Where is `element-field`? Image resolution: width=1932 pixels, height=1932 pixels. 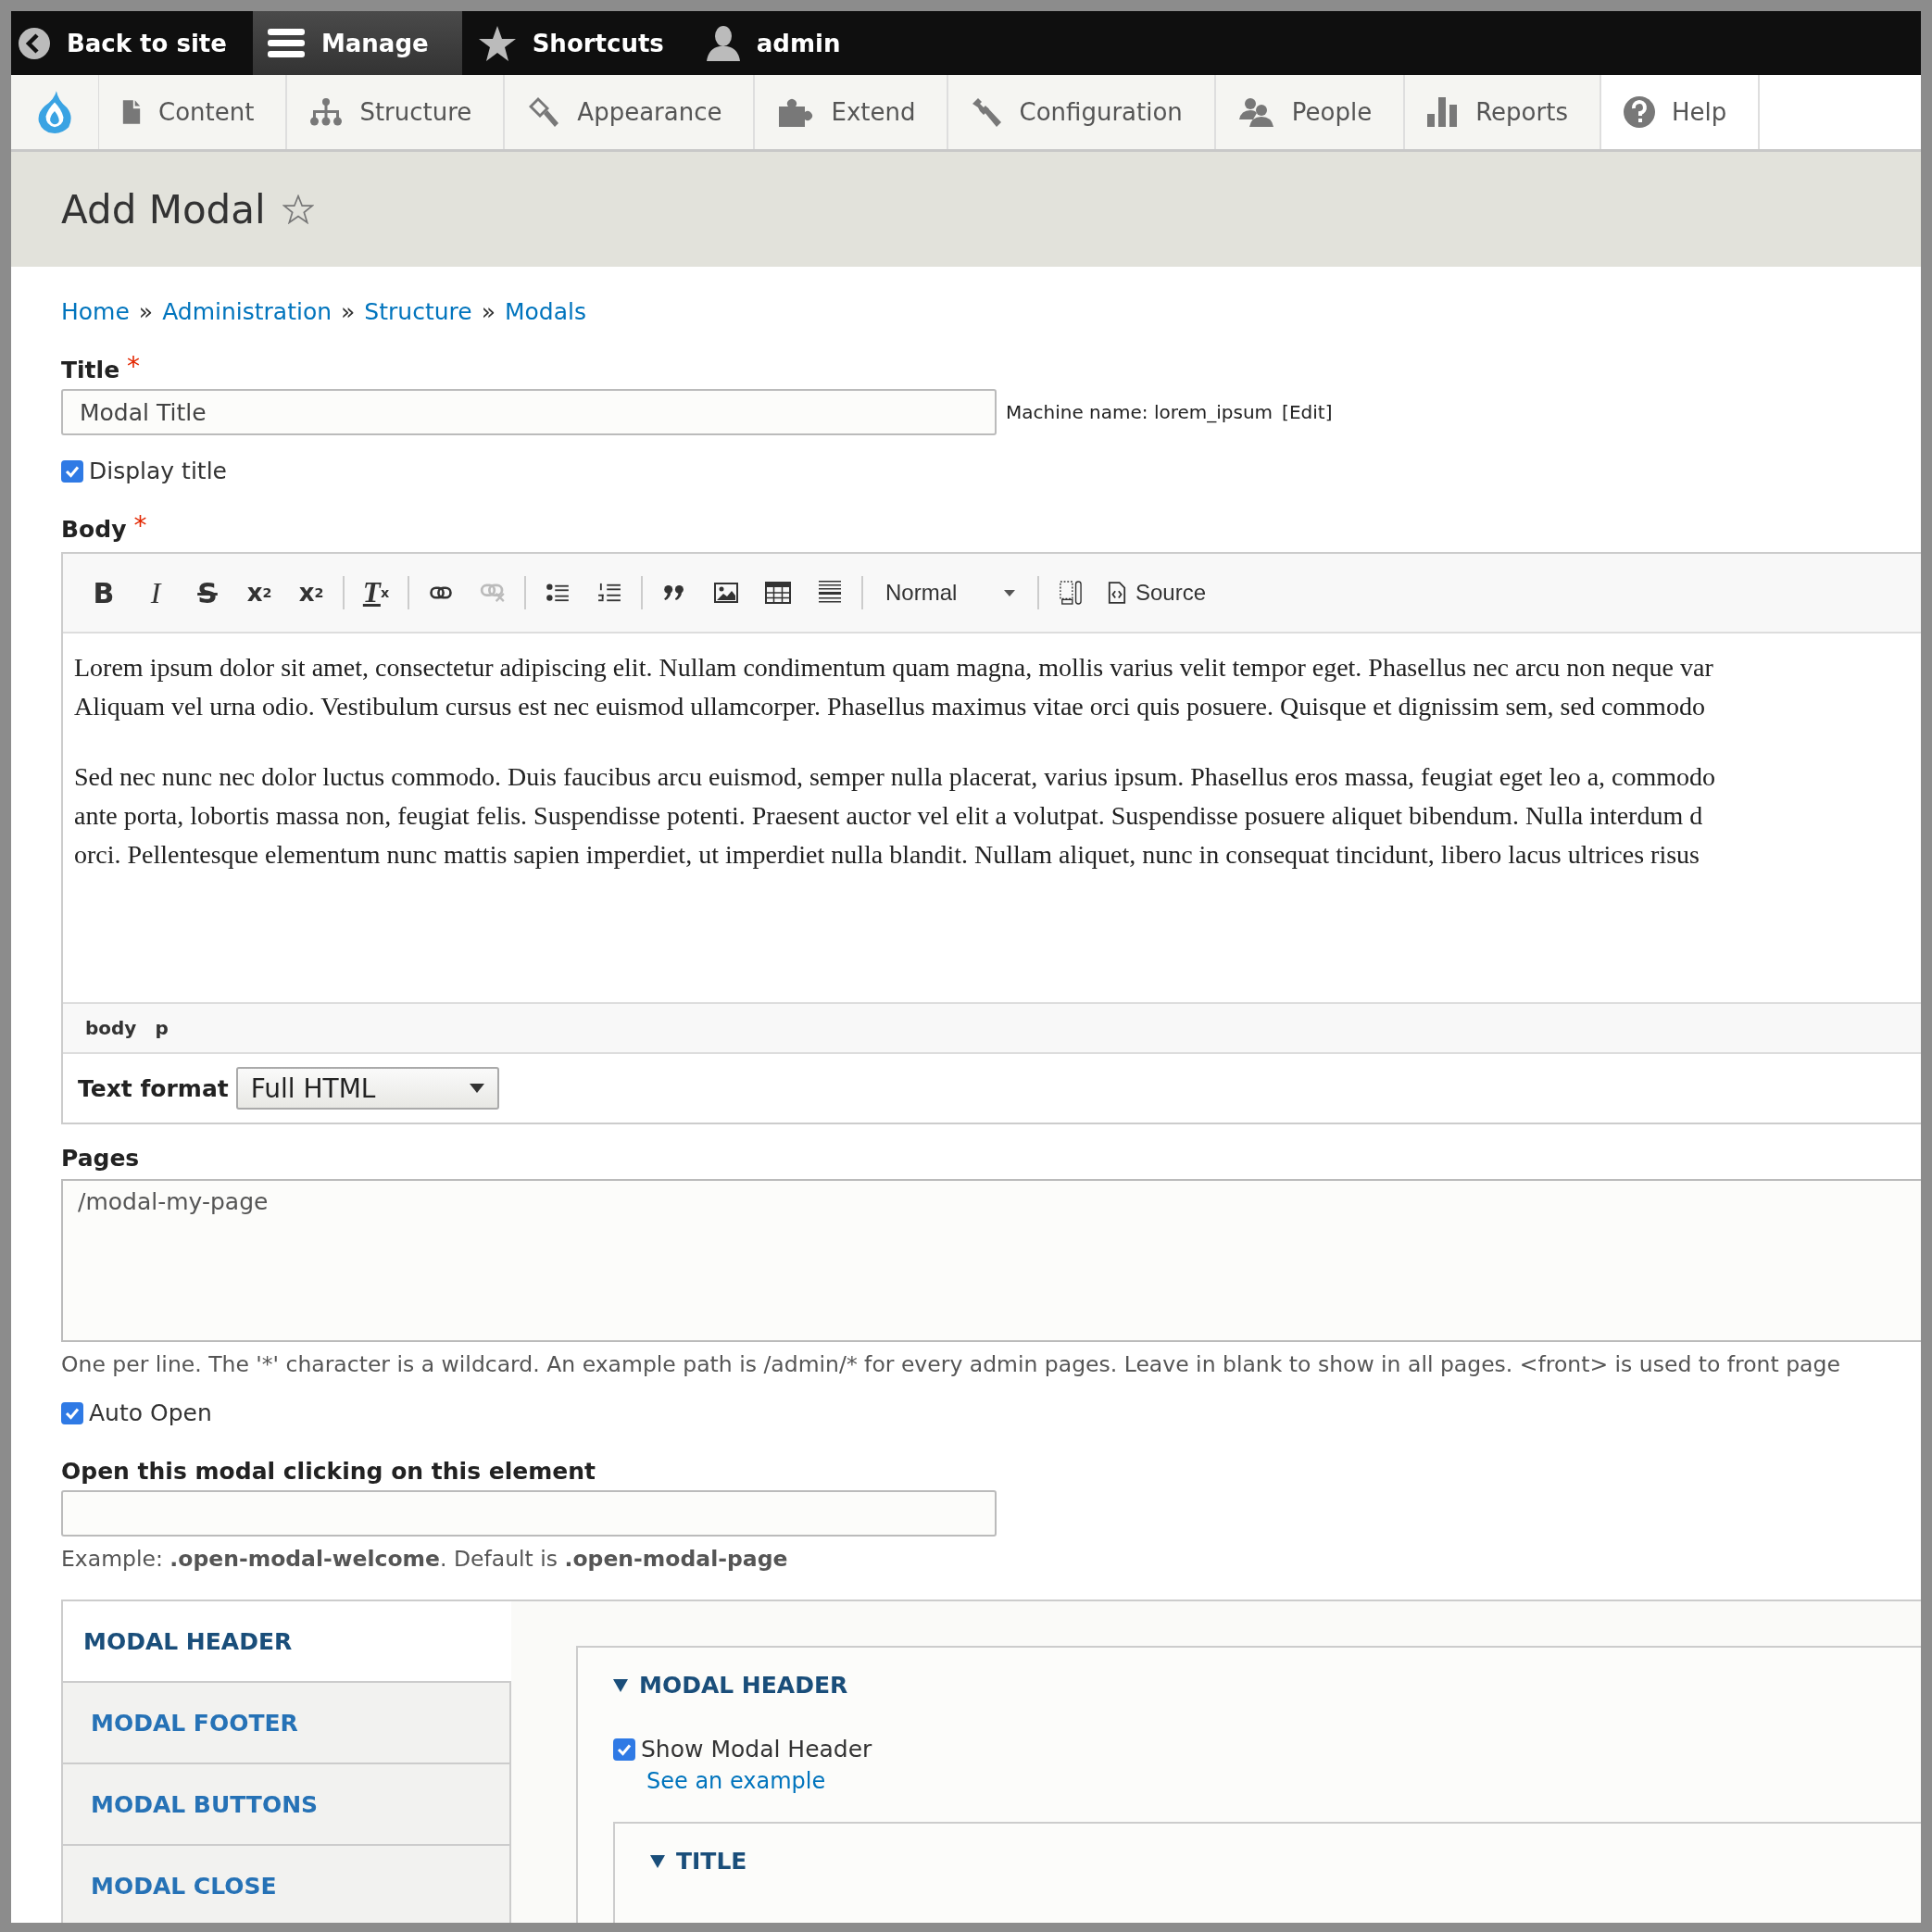 element-field is located at coordinates (529, 1513).